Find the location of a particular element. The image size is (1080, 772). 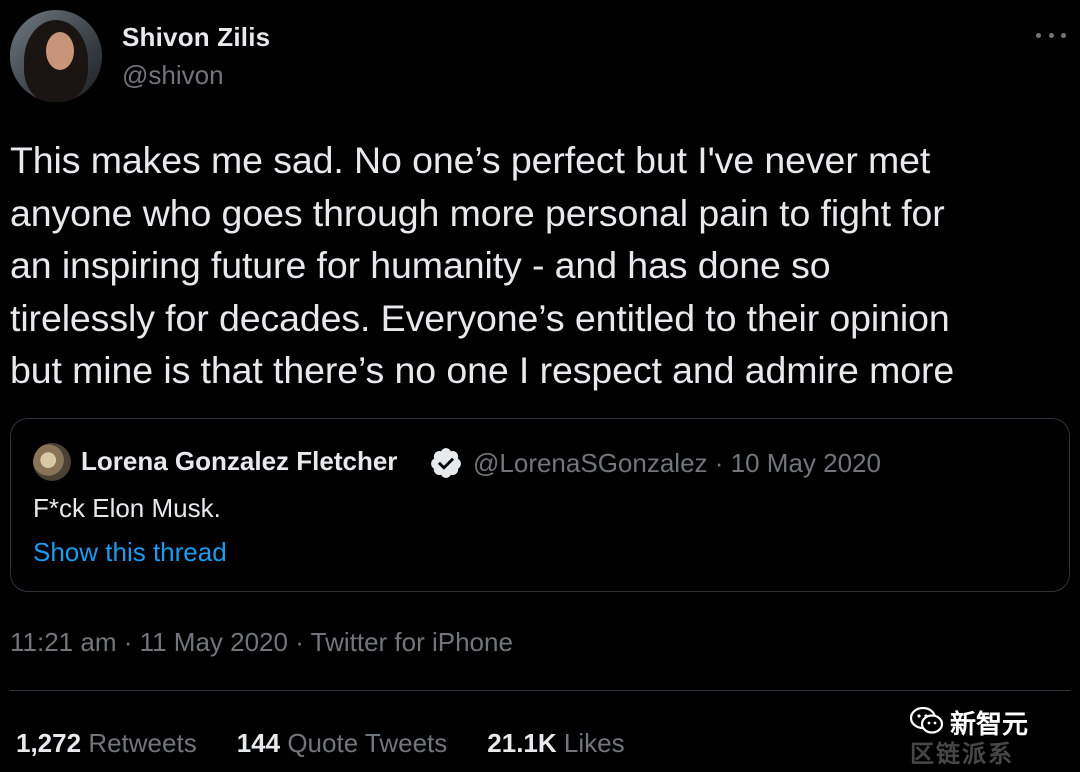

tweet-header: Shivon Zilis @shivon is located at coordinates (544, 60).